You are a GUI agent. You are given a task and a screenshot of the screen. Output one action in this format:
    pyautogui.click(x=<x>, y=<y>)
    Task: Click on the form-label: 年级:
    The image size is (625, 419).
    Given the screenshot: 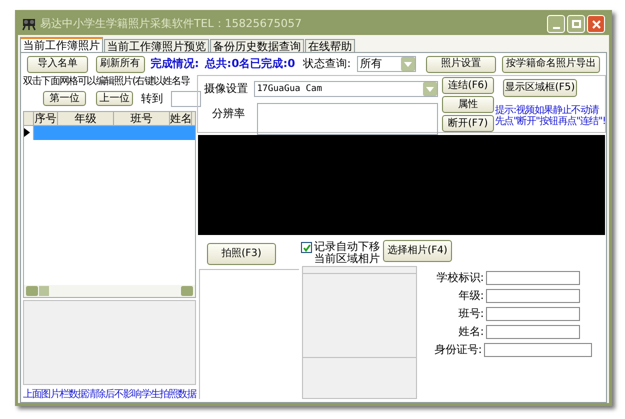 What is the action you would take?
    pyautogui.click(x=471, y=296)
    